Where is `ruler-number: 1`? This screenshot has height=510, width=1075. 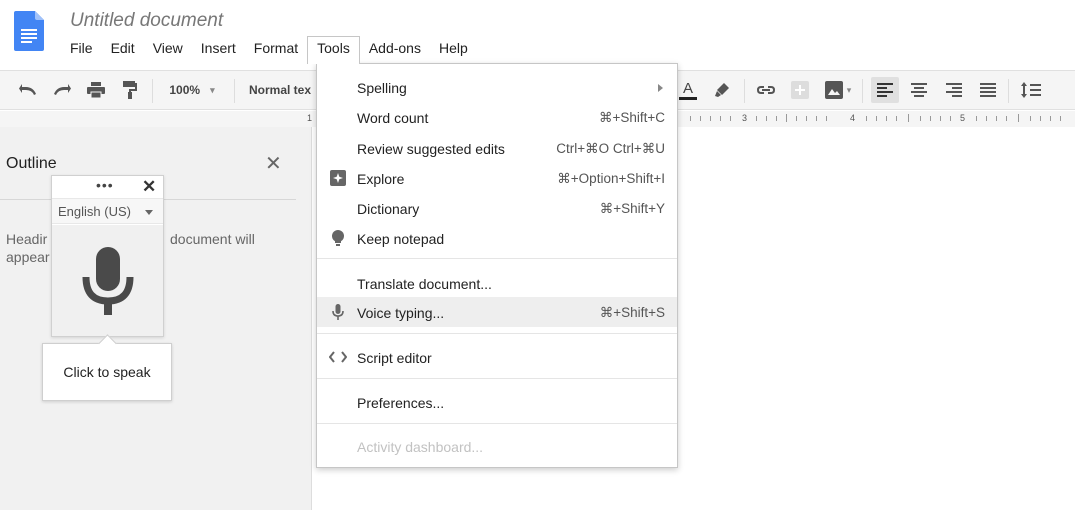
ruler-number: 1 is located at coordinates (310, 118).